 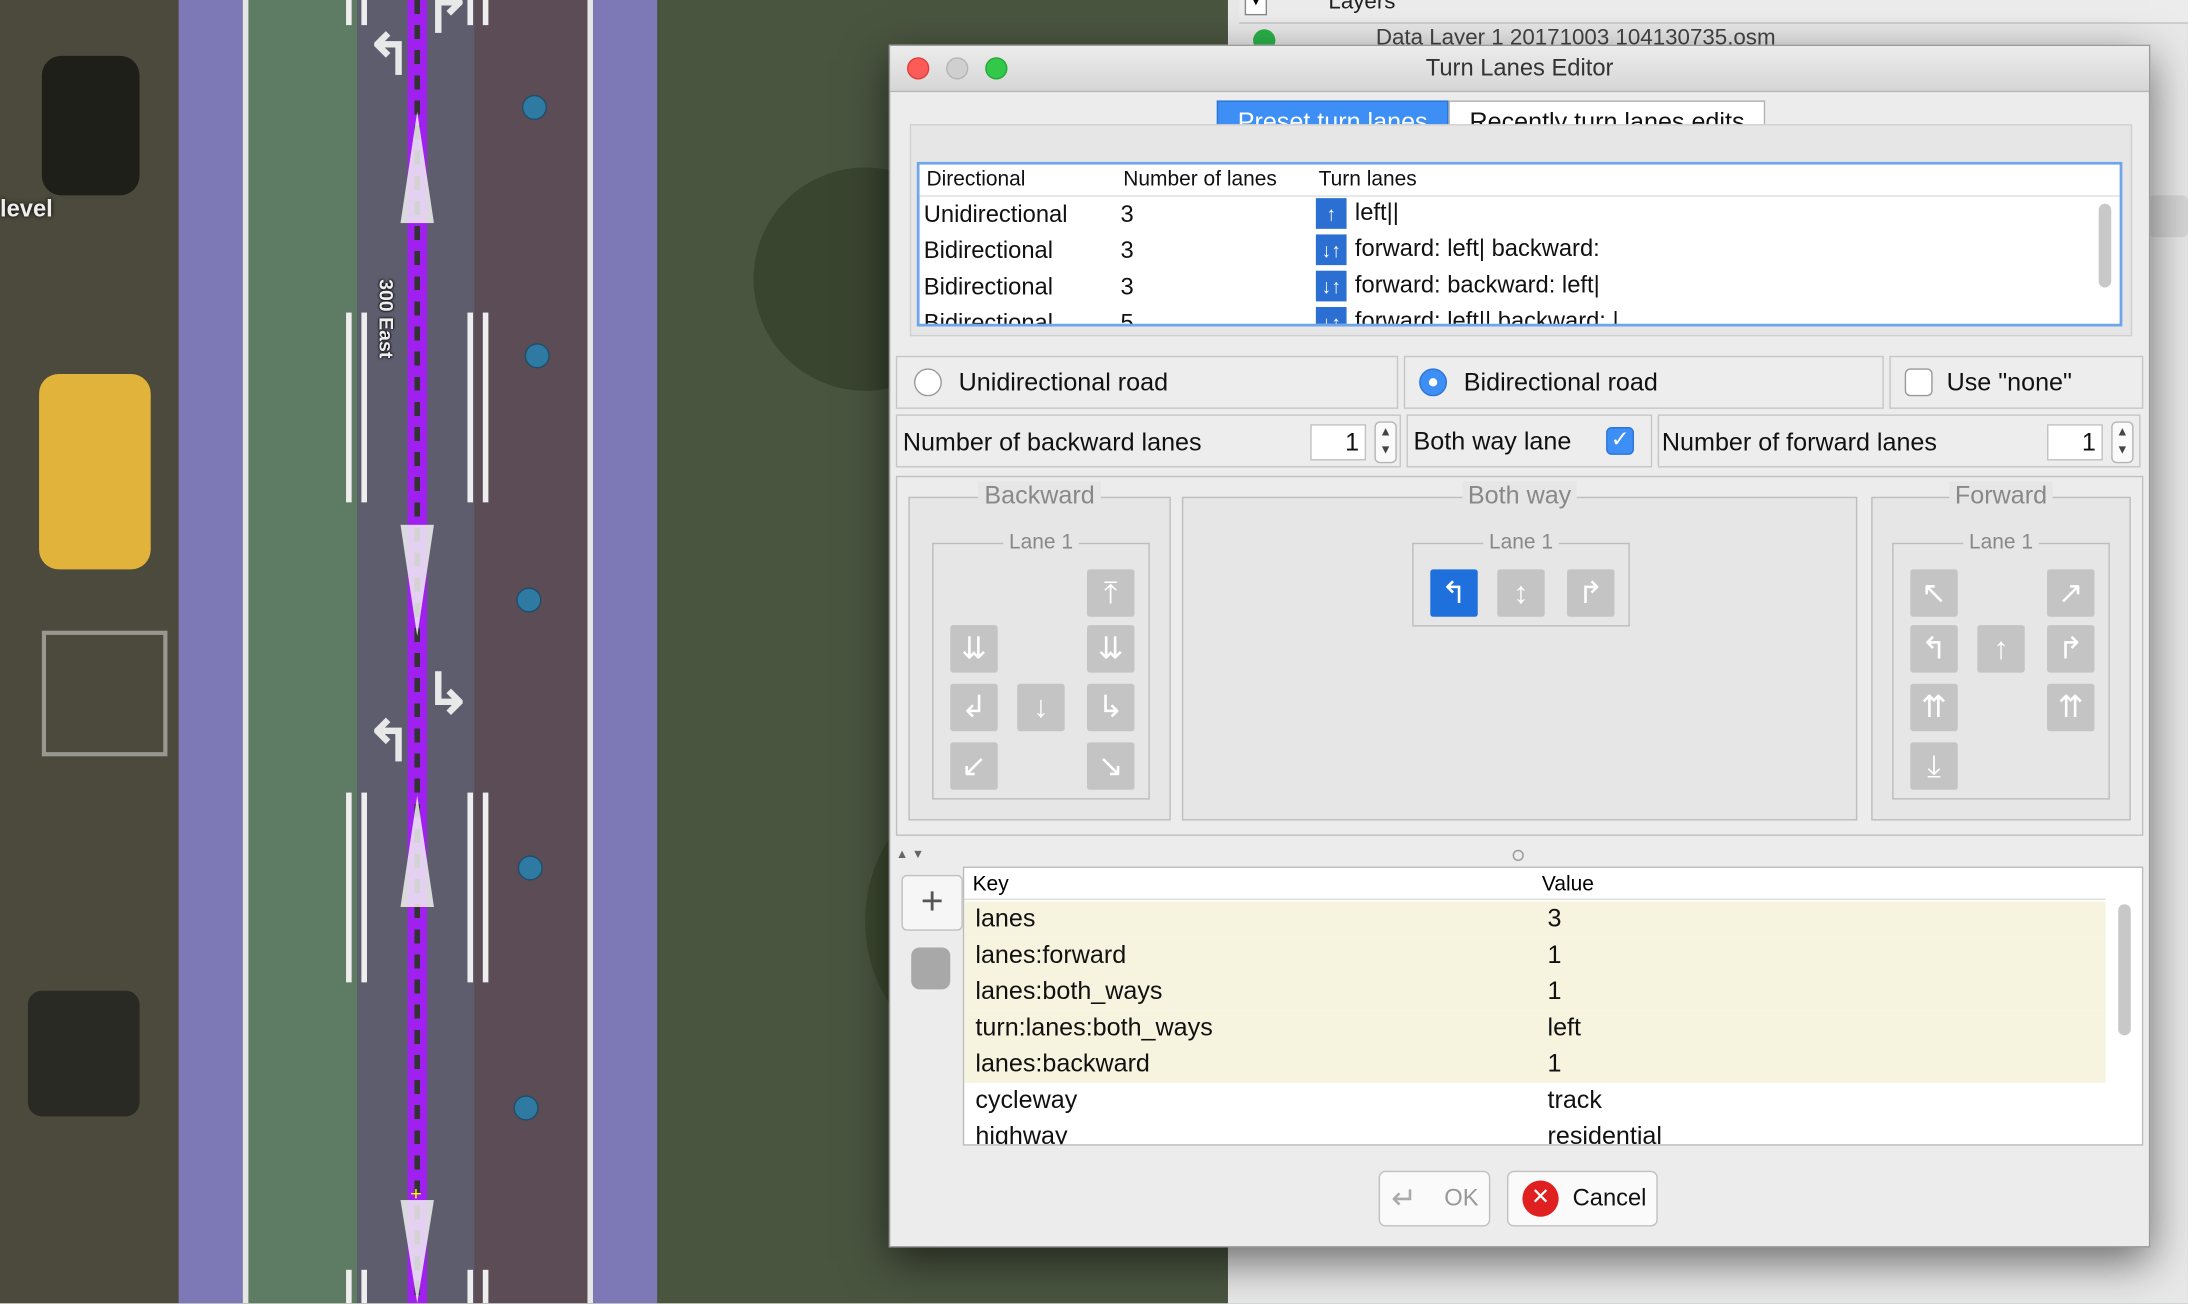 What do you see at coordinates (1041, 665) in the screenshot?
I see `backward-lane-1: Lane 1 ⤒ ⇊ ⇊ ↲ ↓ ↳ ↙ ↘` at bounding box center [1041, 665].